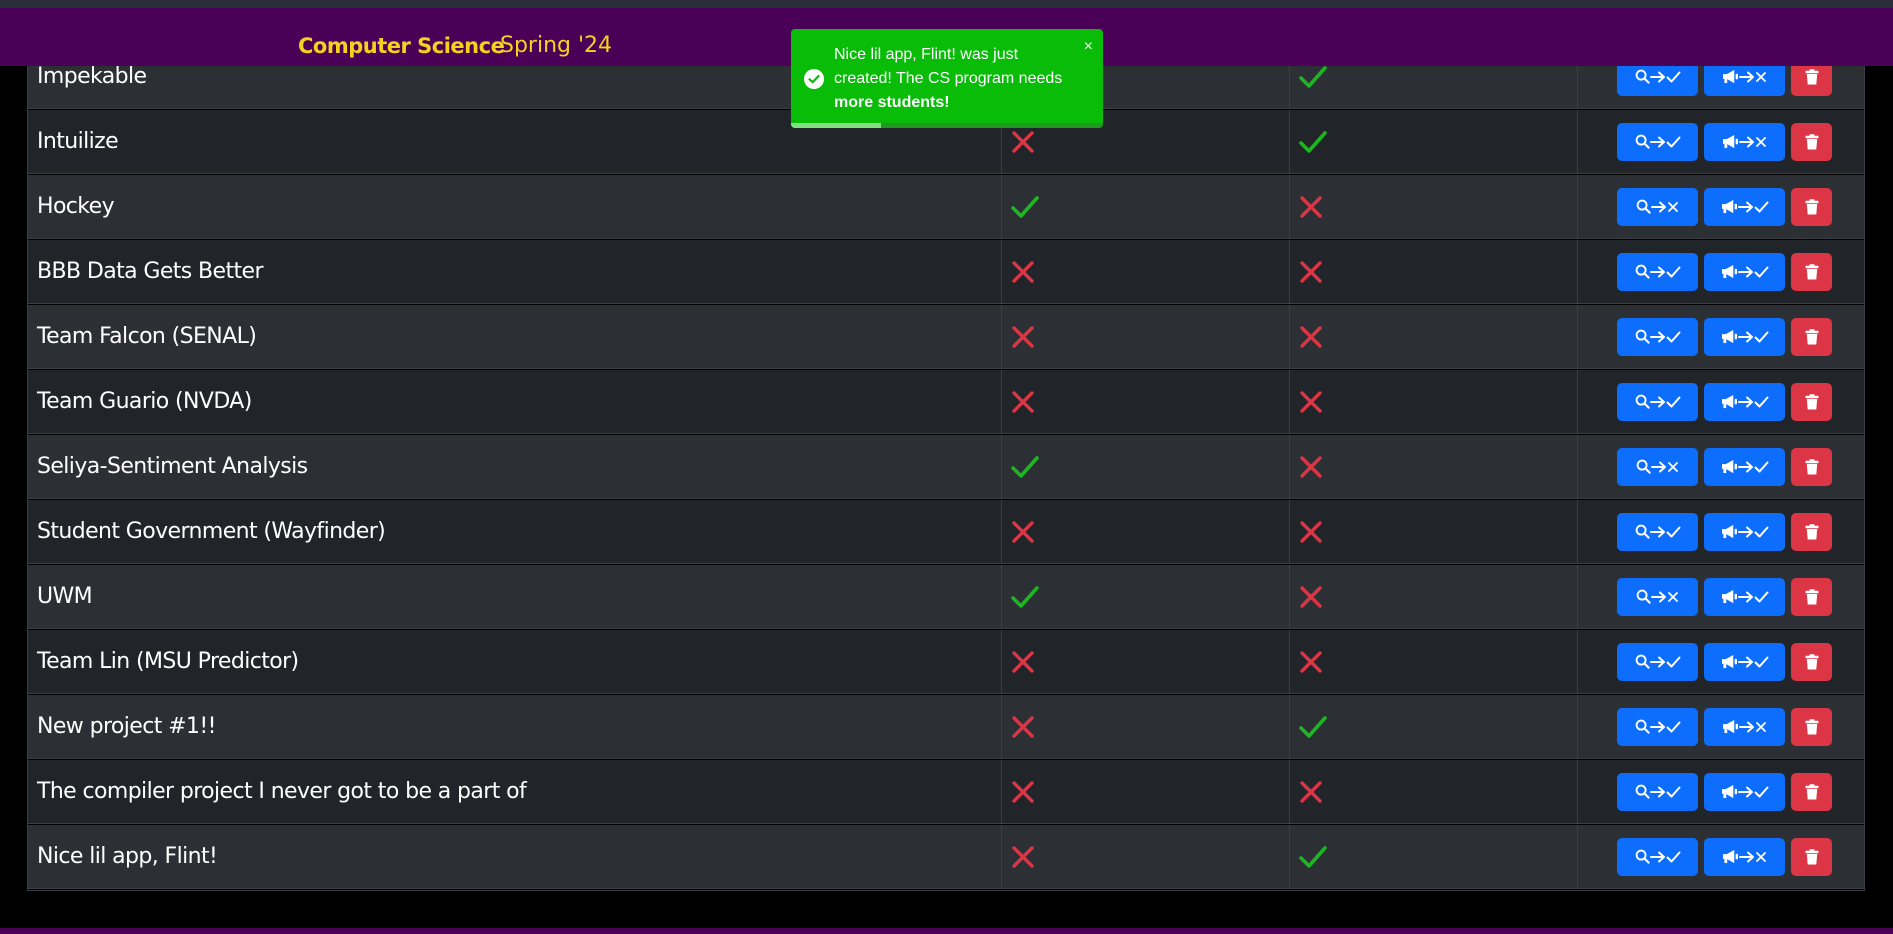 The height and width of the screenshot is (934, 1893). I want to click on bottom-border, so click(946, 931).